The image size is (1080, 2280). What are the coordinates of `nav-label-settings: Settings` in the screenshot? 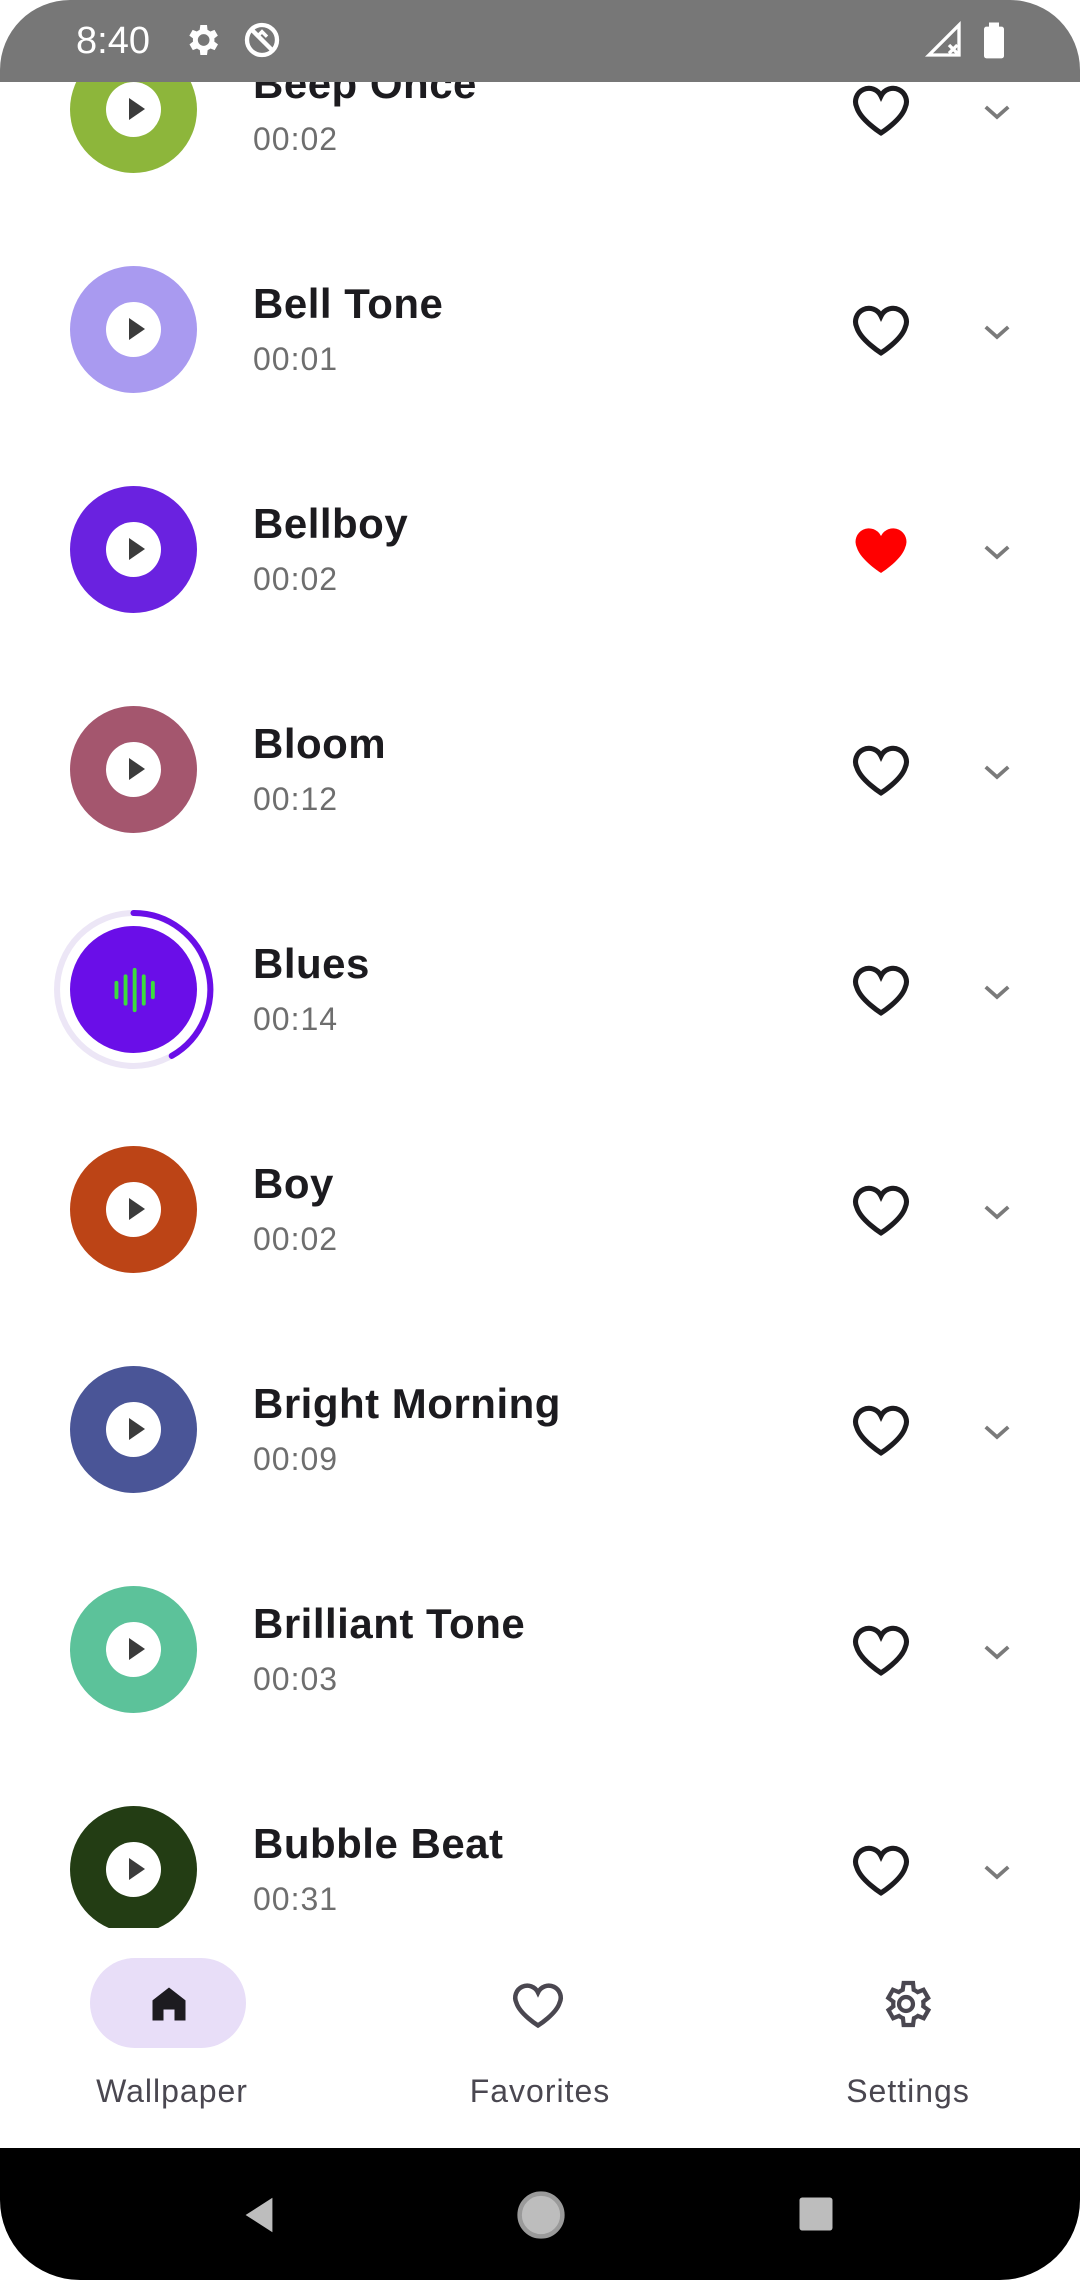 It's located at (908, 2091).